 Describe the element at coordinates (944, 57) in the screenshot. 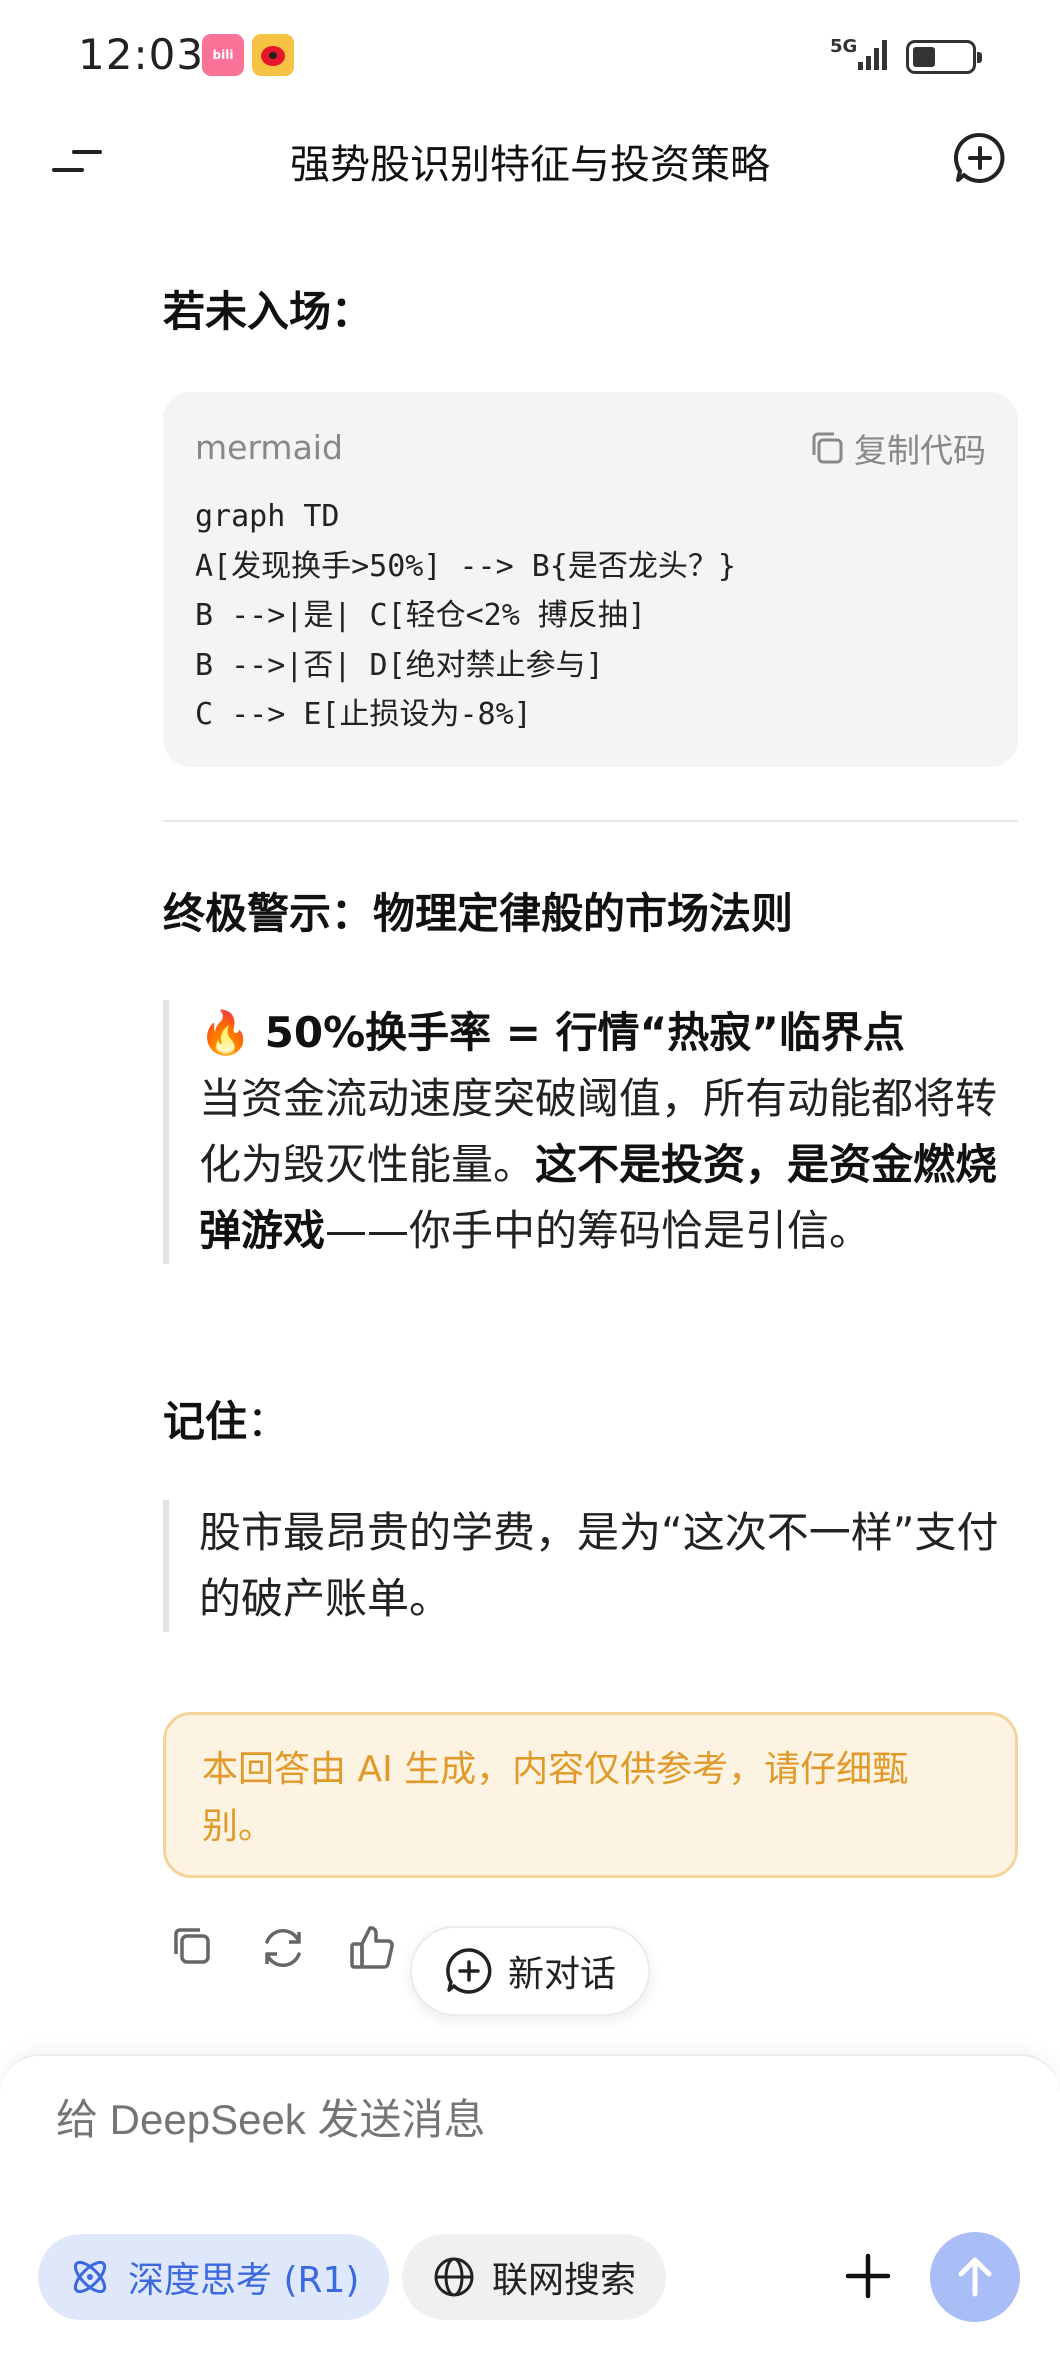

I see `battery-icon` at that location.